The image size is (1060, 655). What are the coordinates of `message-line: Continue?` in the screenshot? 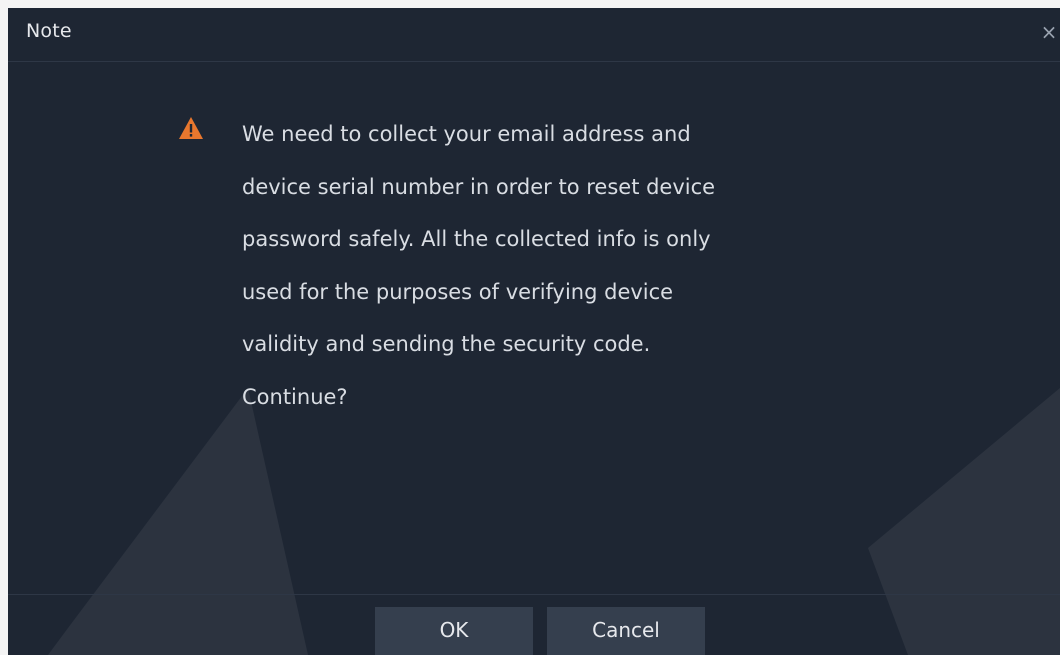 It's located at (295, 396).